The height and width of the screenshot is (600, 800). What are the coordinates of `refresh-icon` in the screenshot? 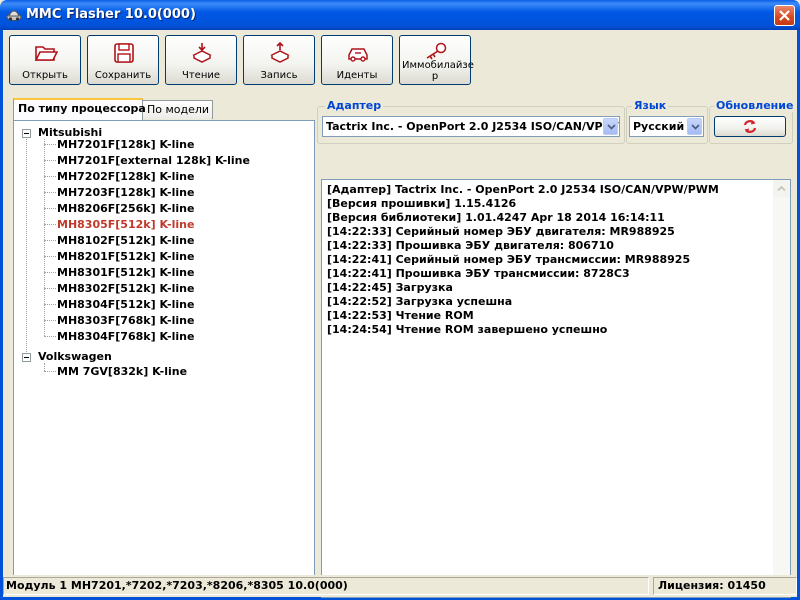 It's located at (750, 126).